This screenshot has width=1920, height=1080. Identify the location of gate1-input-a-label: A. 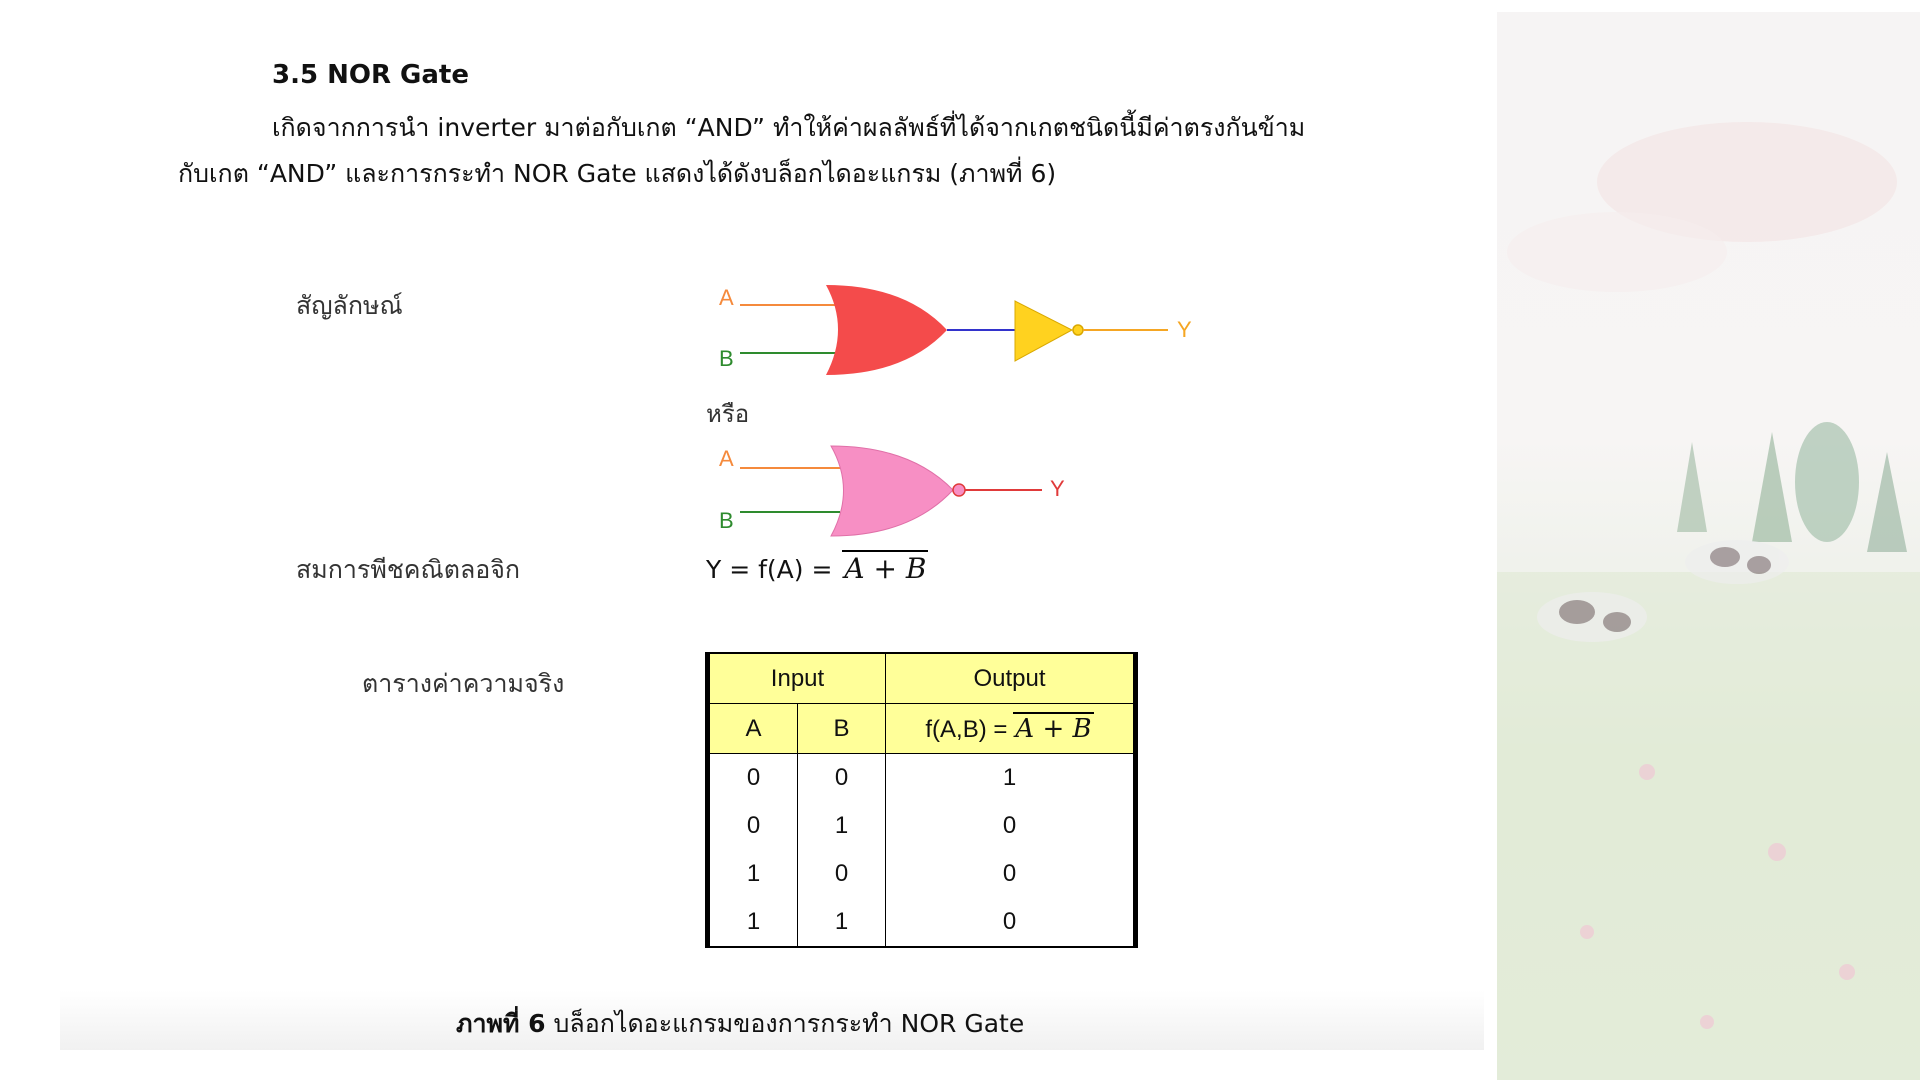
(726, 297).